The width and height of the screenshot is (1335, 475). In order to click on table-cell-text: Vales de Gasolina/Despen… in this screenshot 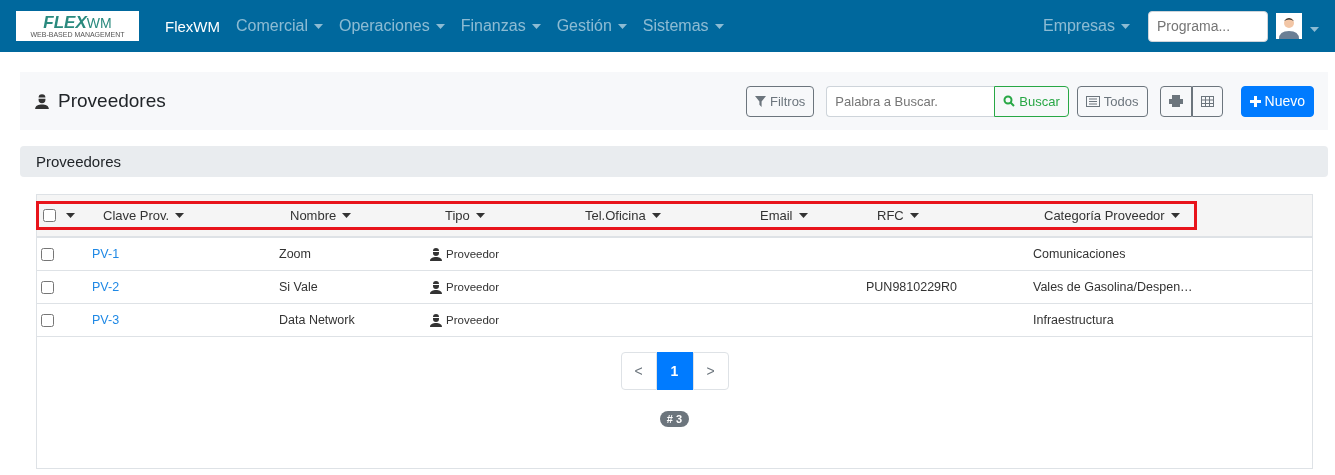, I will do `click(1113, 287)`.